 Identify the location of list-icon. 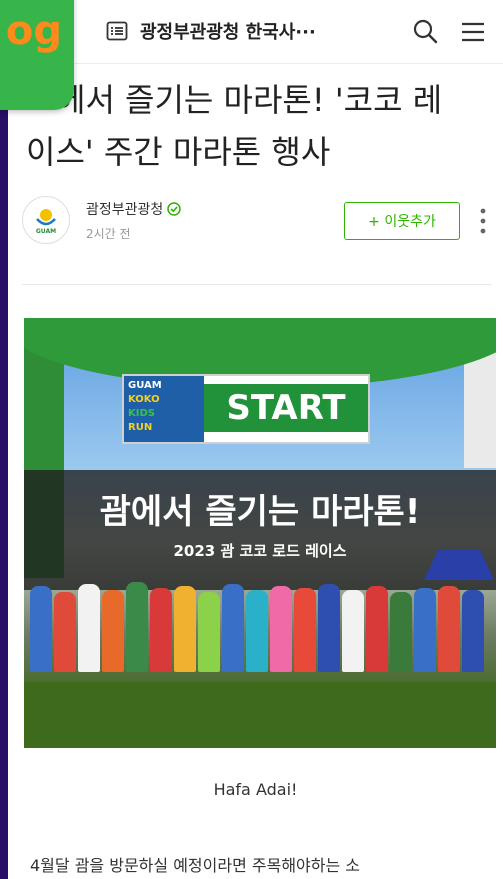
(117, 31).